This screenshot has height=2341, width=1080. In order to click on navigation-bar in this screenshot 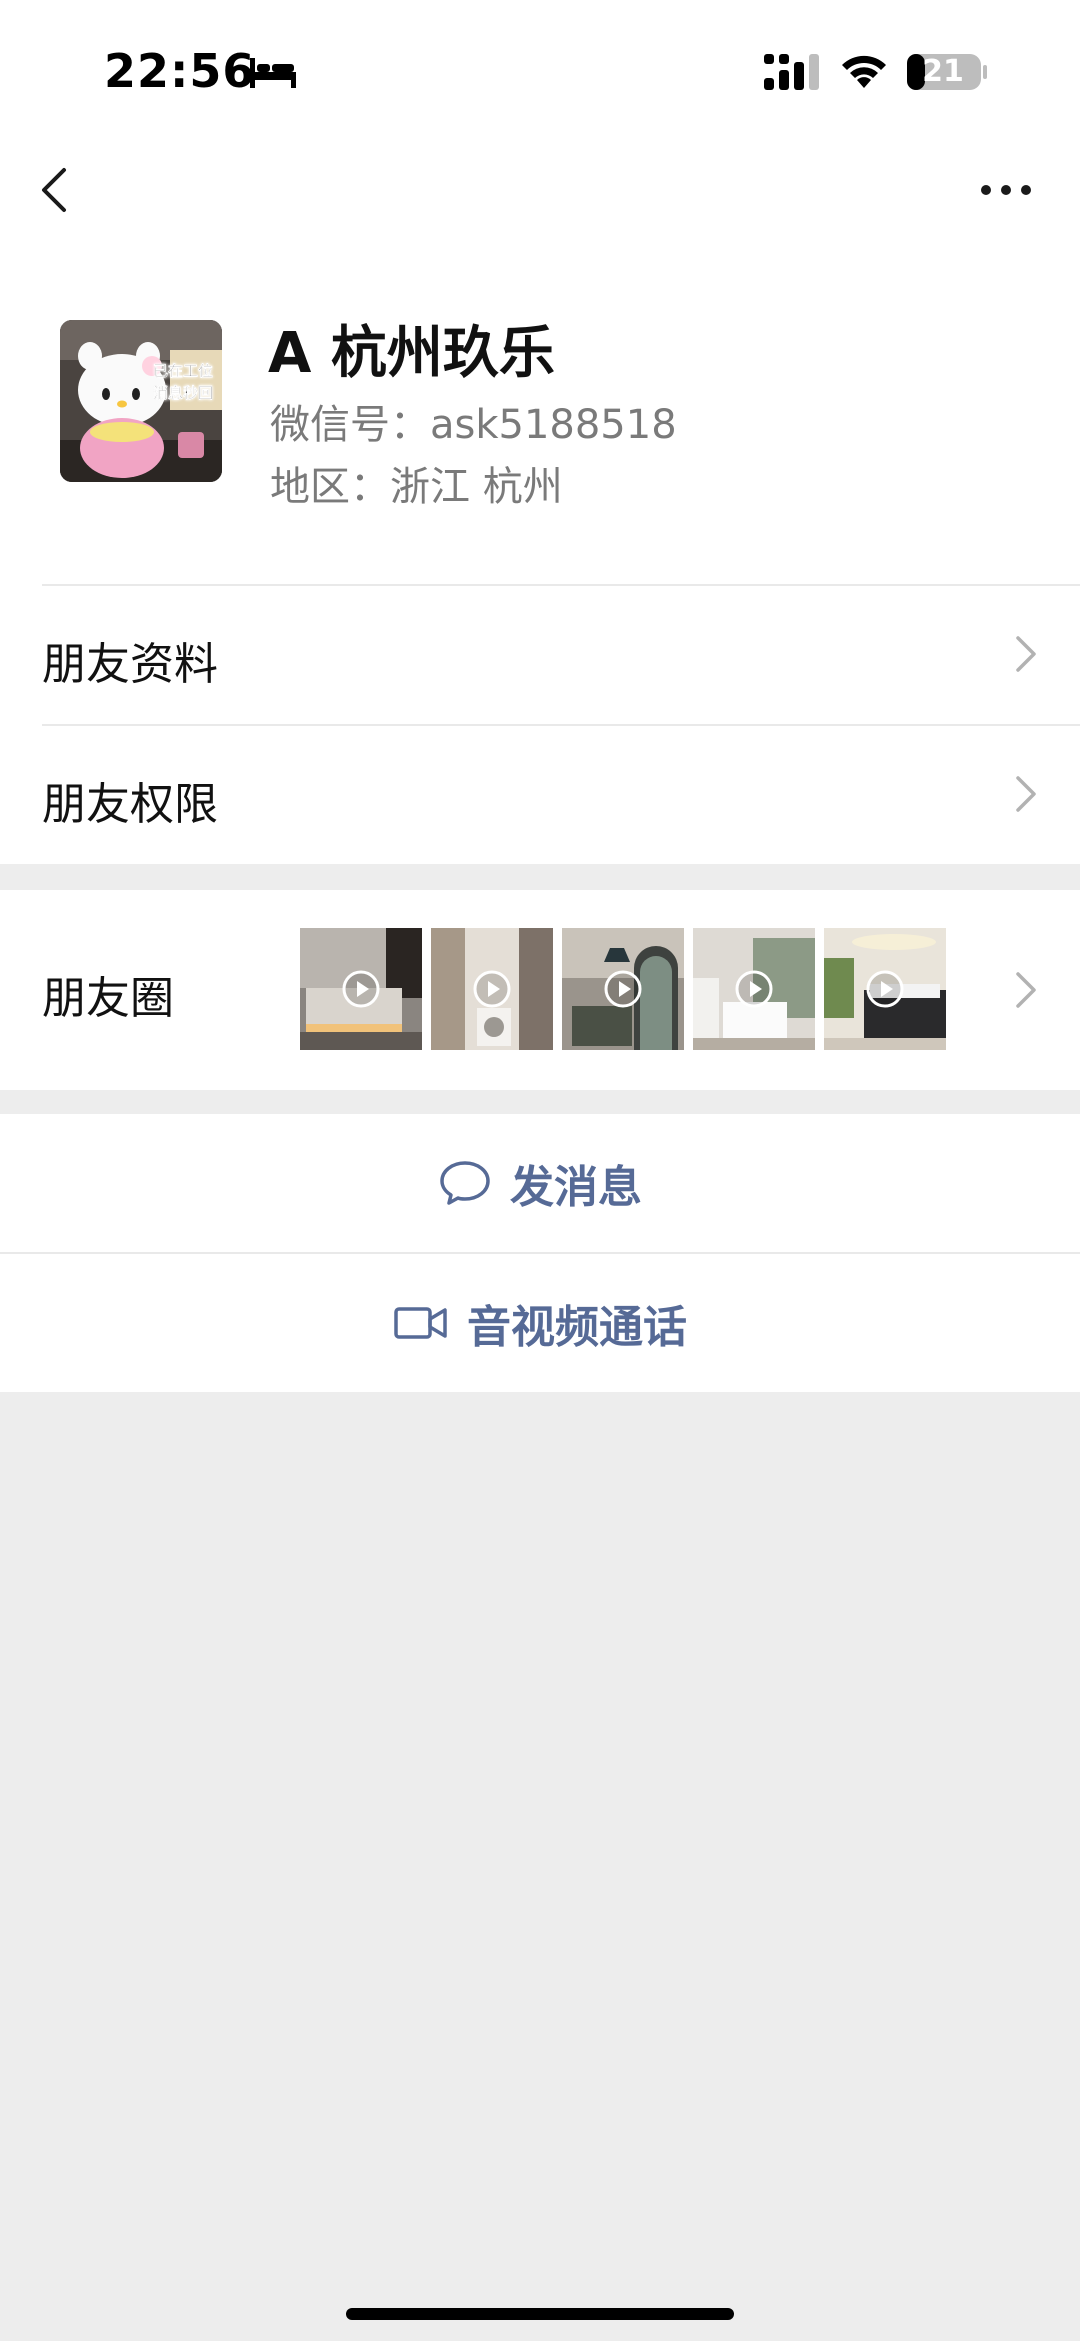, I will do `click(540, 220)`.